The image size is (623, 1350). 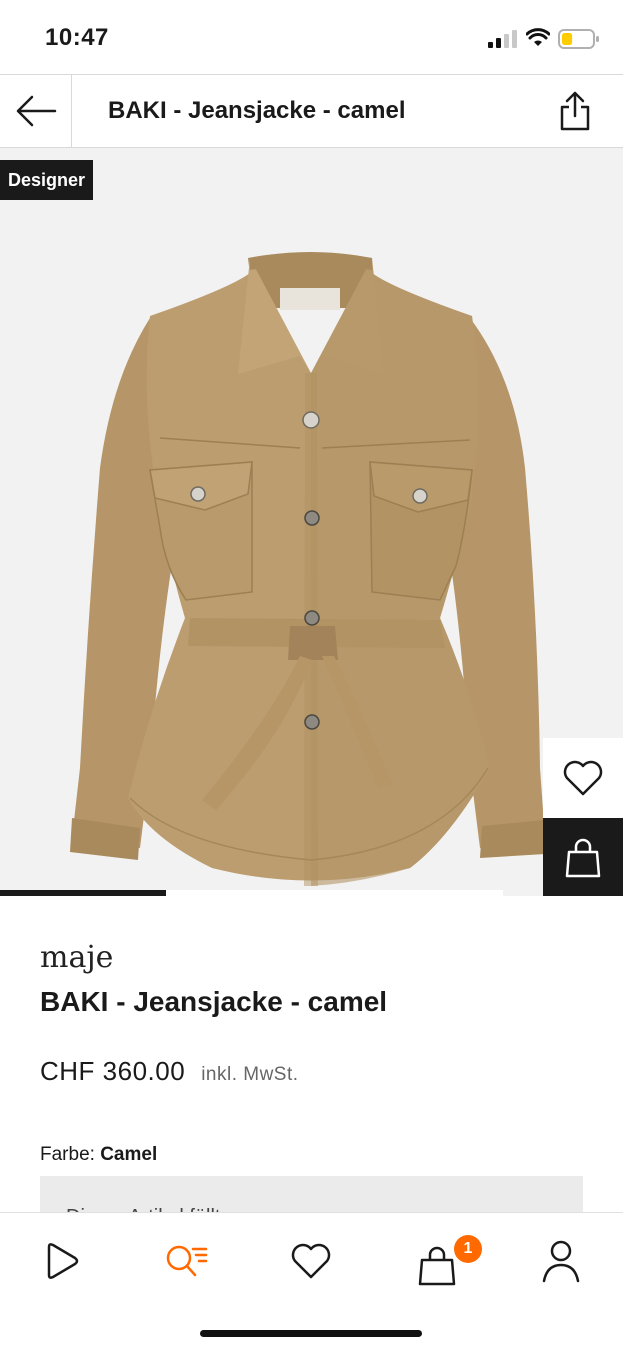 What do you see at coordinates (257, 110) in the screenshot?
I see `page-title: BAKI - Jeansjacke - camel` at bounding box center [257, 110].